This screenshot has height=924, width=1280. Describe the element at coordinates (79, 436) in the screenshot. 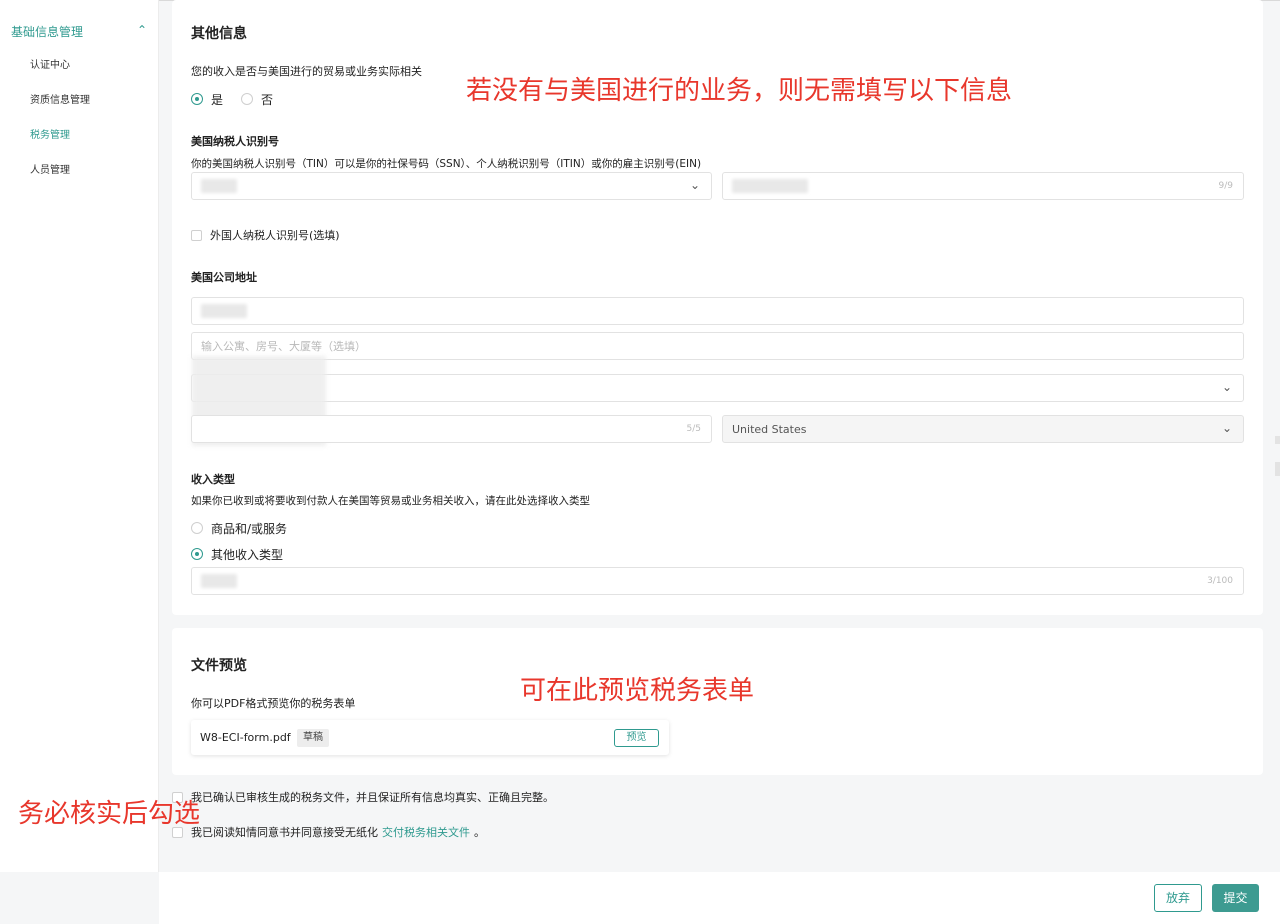

I see `sidebar: 基础信息管理 ⌃ 认证中心 资质信息管理 税务管理 人员管理` at that location.